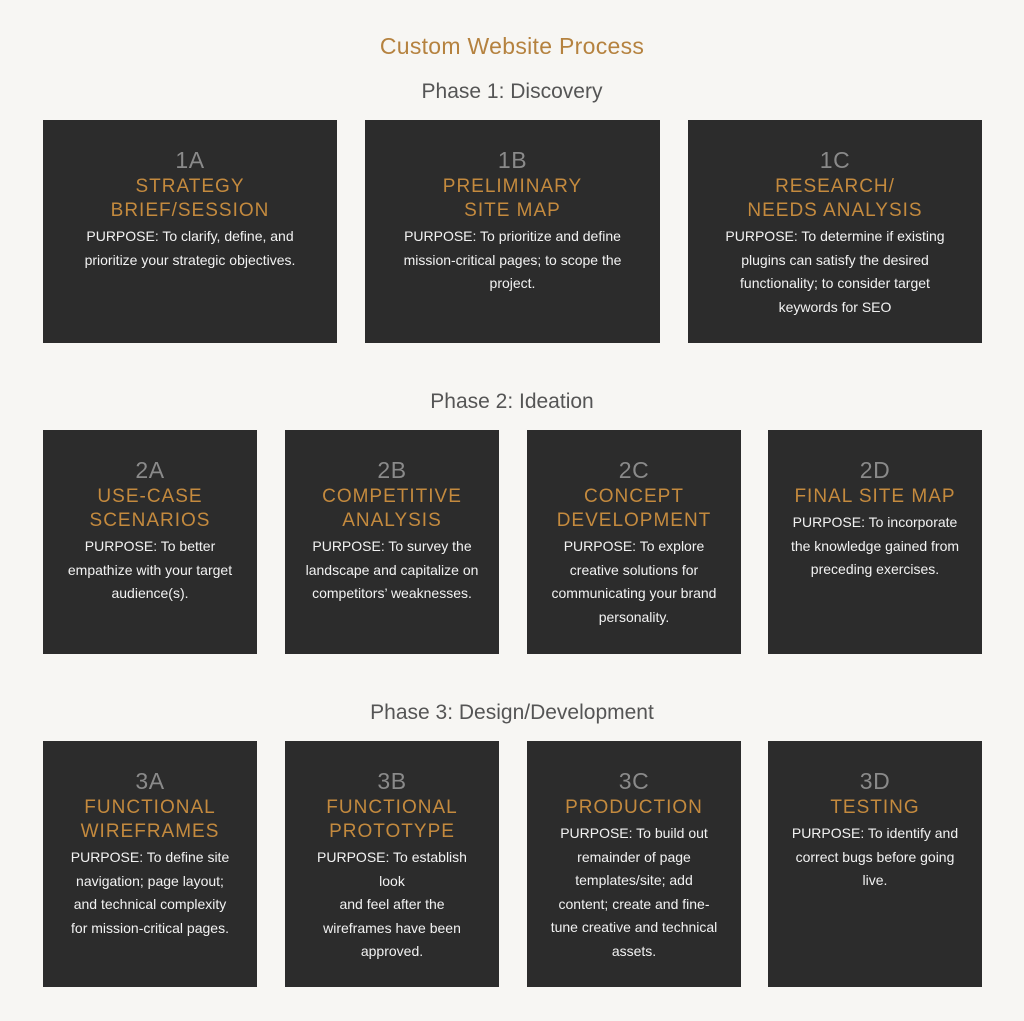 The width and height of the screenshot is (1024, 1021). I want to click on phase-2-title: Phase 2: Ideation, so click(512, 401).